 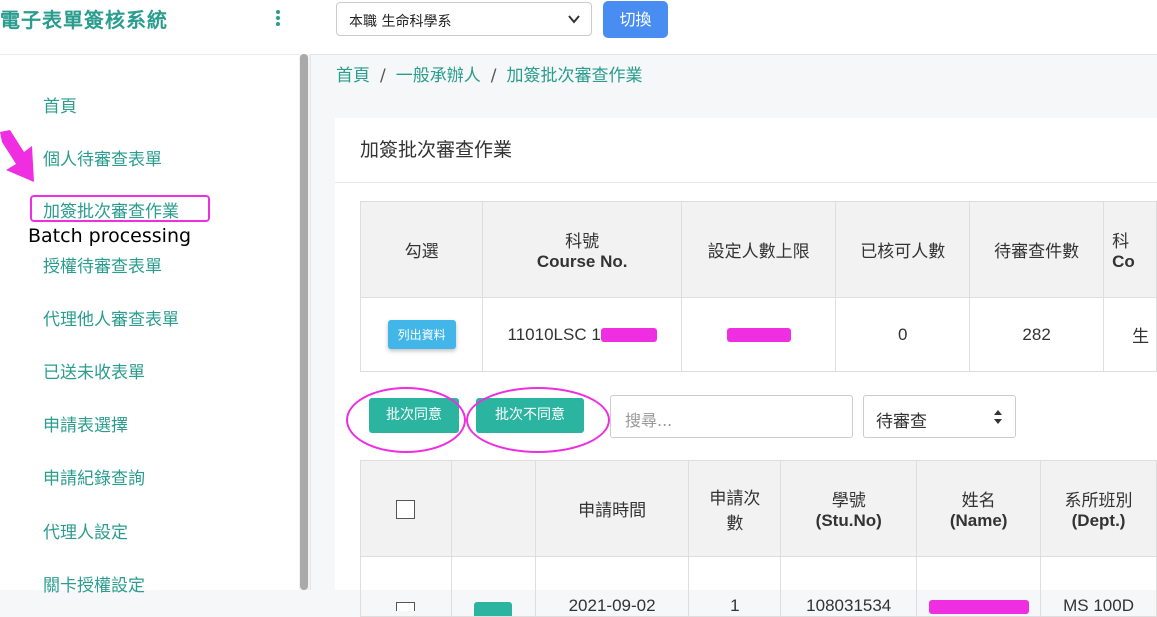 I want to click on header-count-2: 數, so click(x=735, y=523).